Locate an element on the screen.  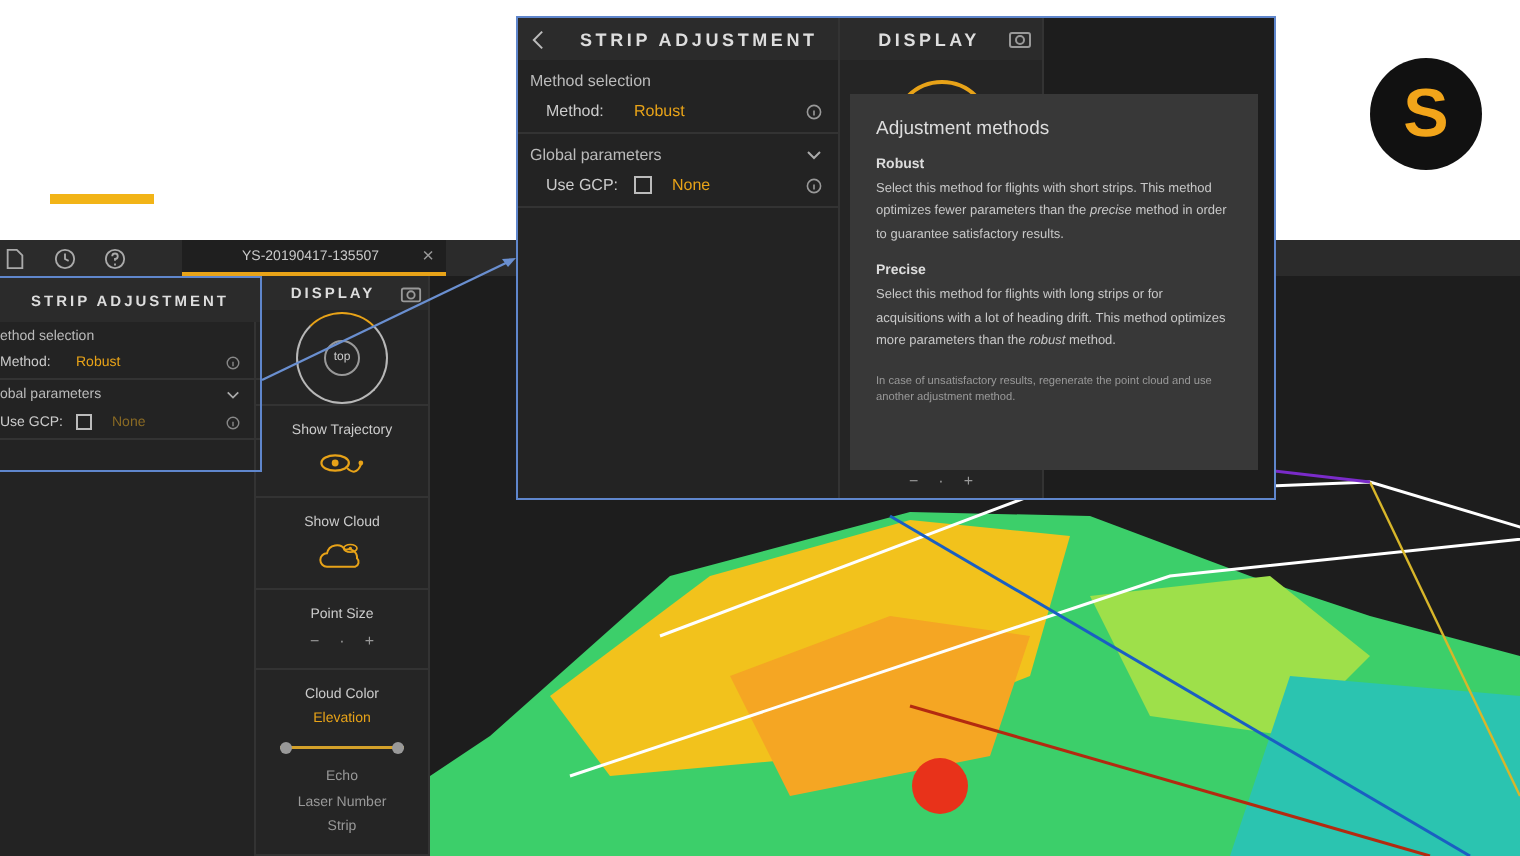
panel-title: DISPLAY is located at coordinates (929, 39).